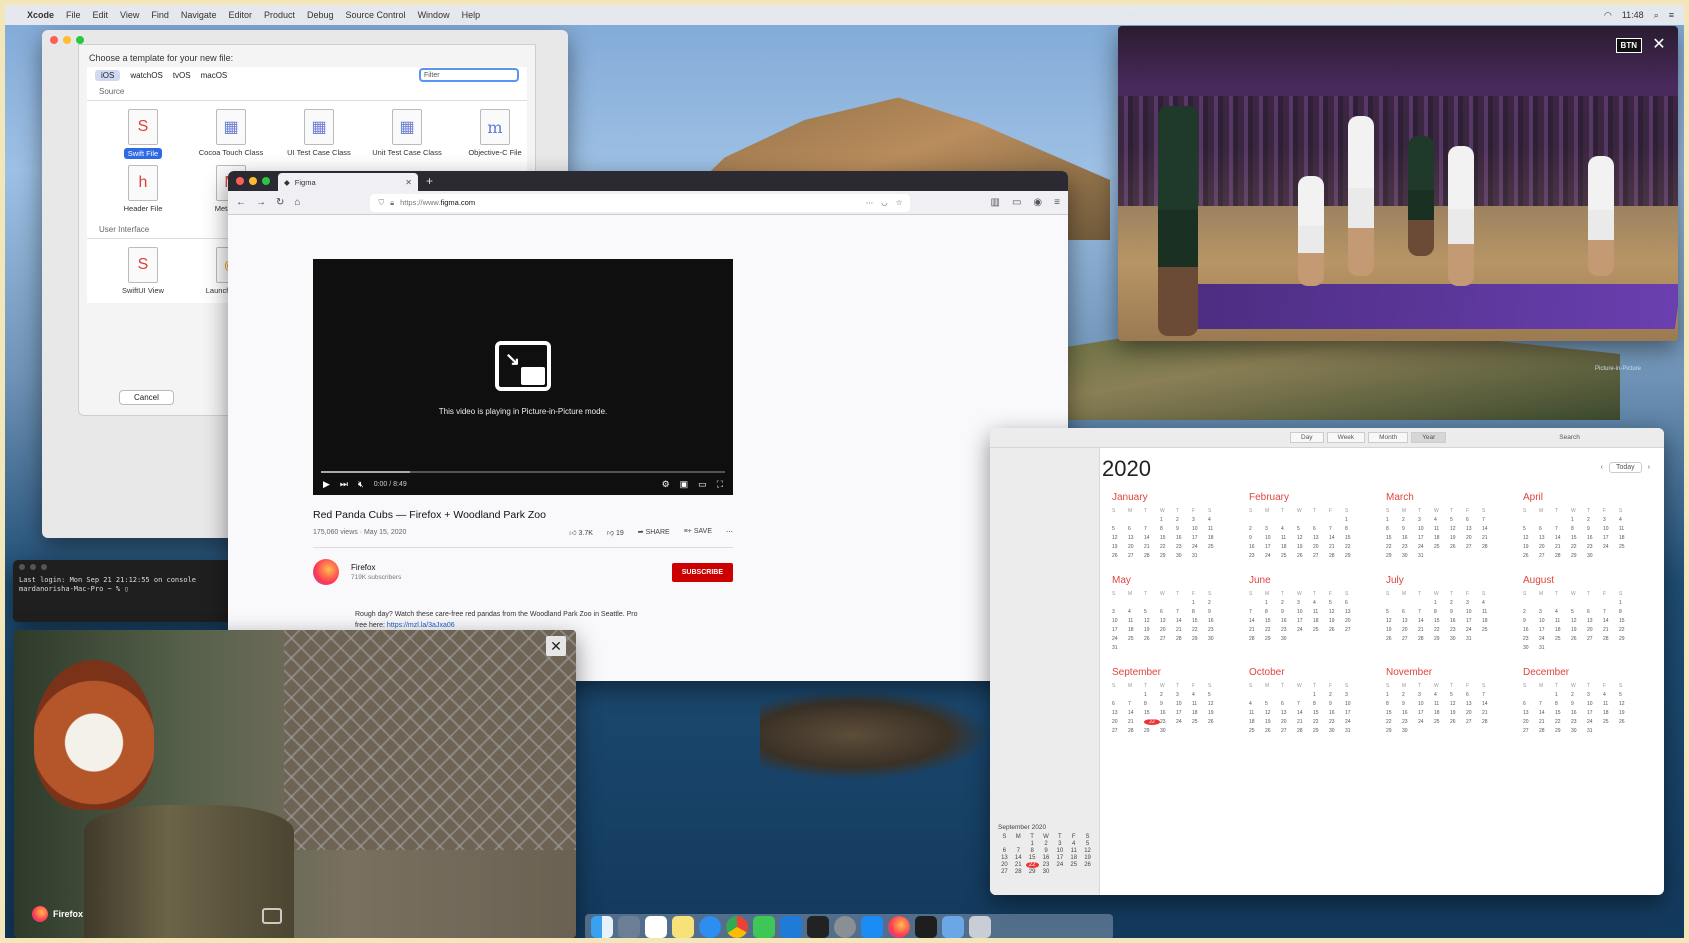  I want to click on close-tab-icon: ✕, so click(408, 182).